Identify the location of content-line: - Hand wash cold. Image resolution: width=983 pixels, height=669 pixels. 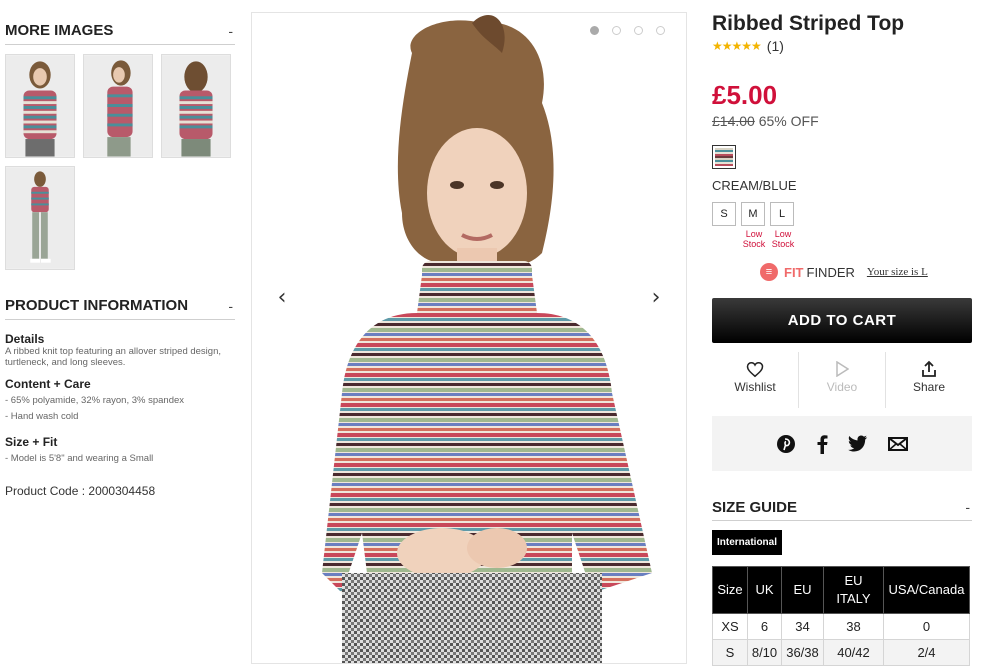
(42, 416).